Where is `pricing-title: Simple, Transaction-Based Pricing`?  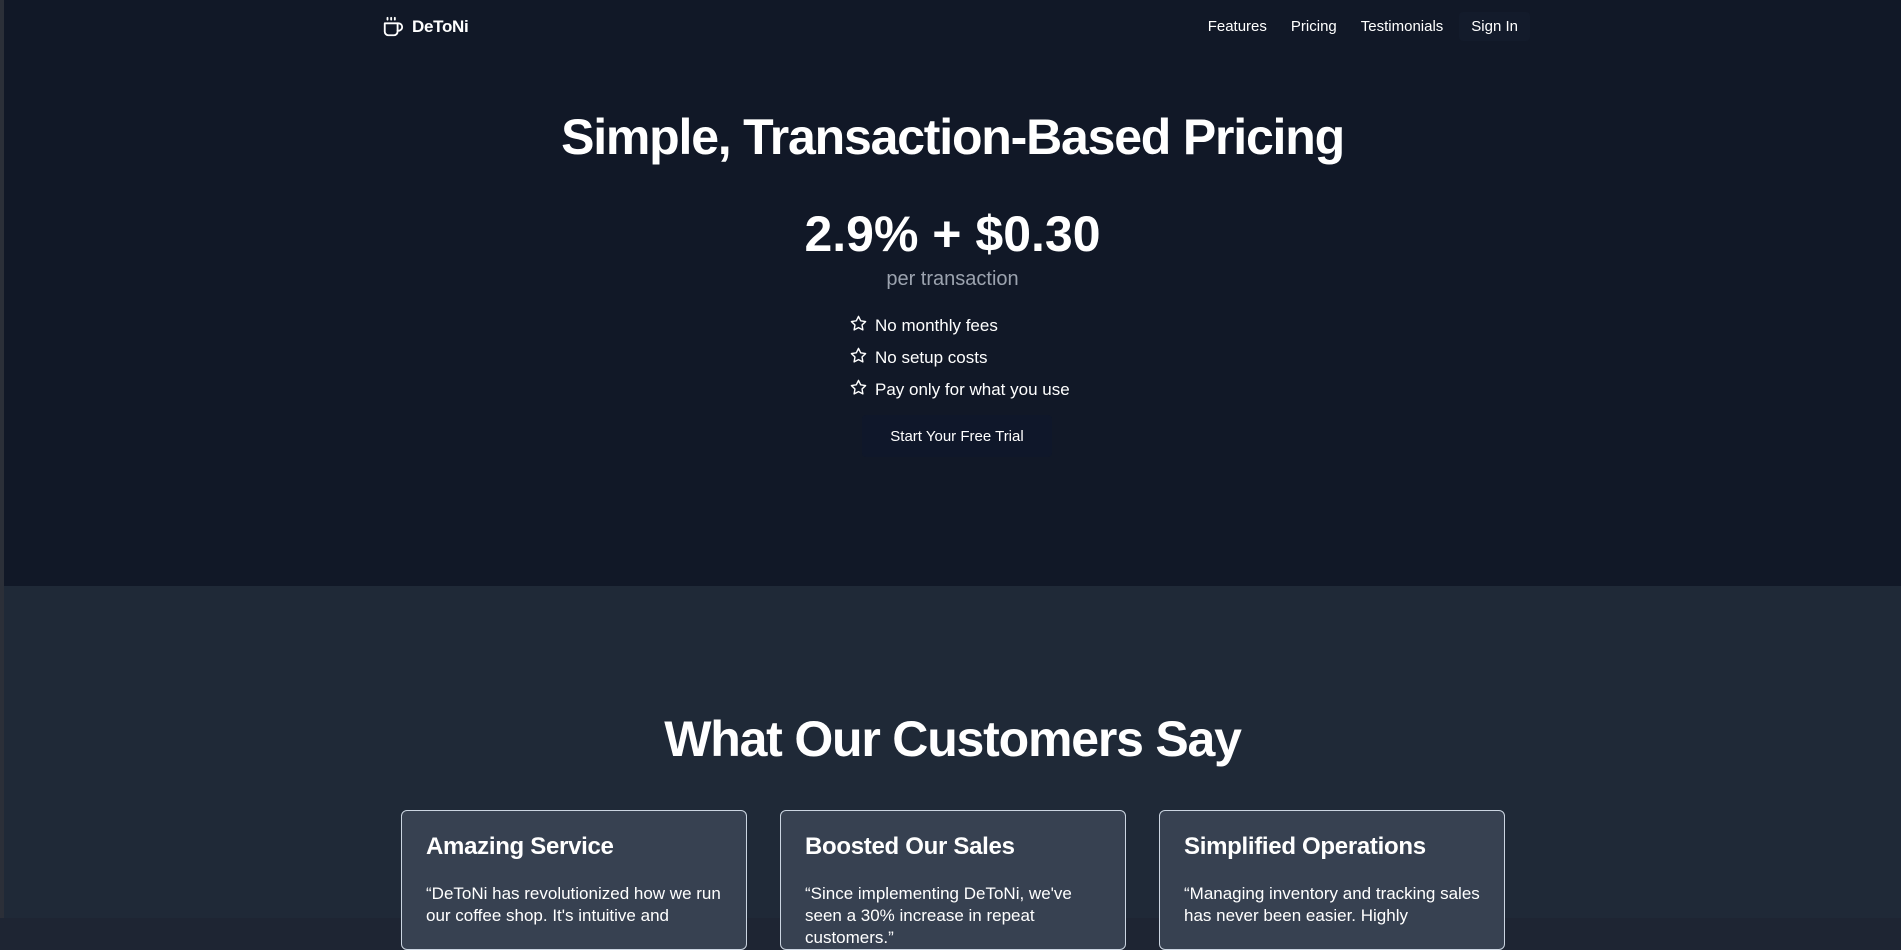
pricing-title: Simple, Transaction-Based Pricing is located at coordinates (953, 137).